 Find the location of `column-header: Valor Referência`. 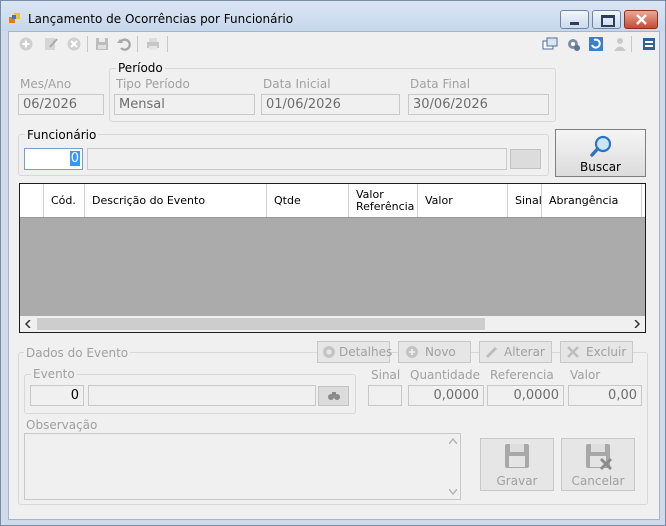

column-header: Valor Referência is located at coordinates (383, 200).